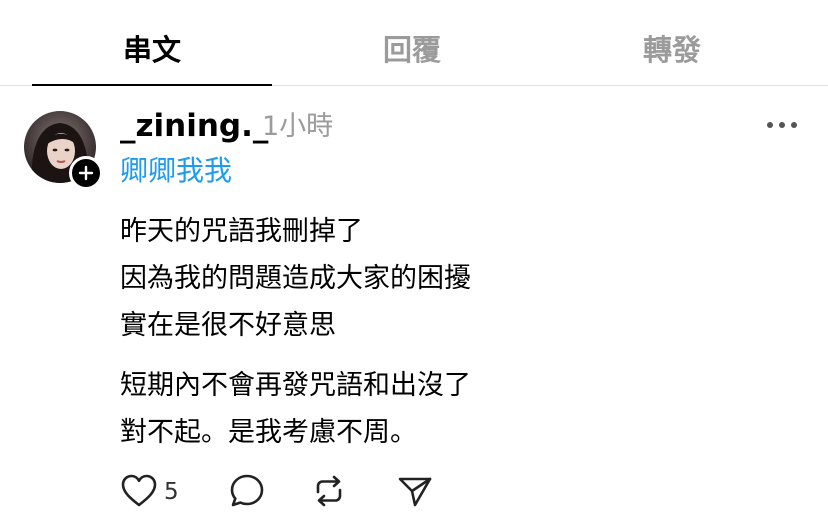 This screenshot has height=530, width=828. What do you see at coordinates (176, 171) in the screenshot?
I see `topic-tag: 卿卿我我` at bounding box center [176, 171].